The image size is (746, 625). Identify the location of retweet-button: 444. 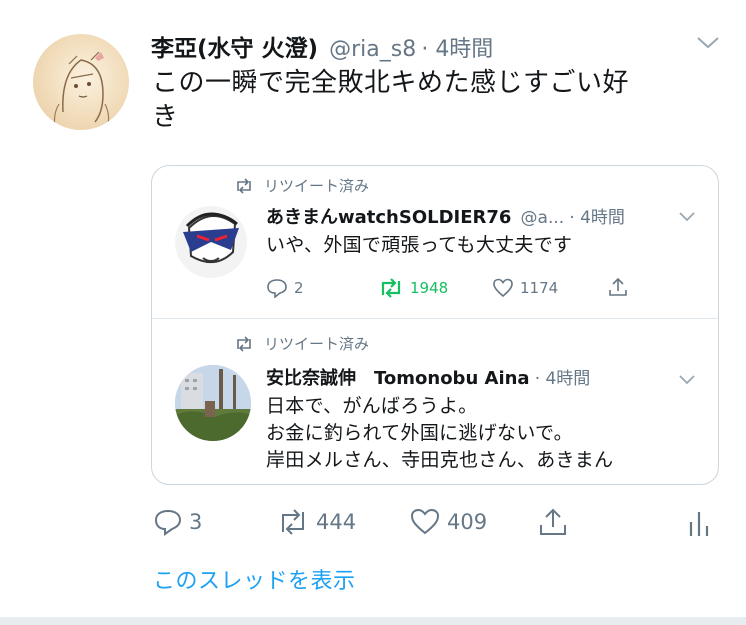
(316, 522).